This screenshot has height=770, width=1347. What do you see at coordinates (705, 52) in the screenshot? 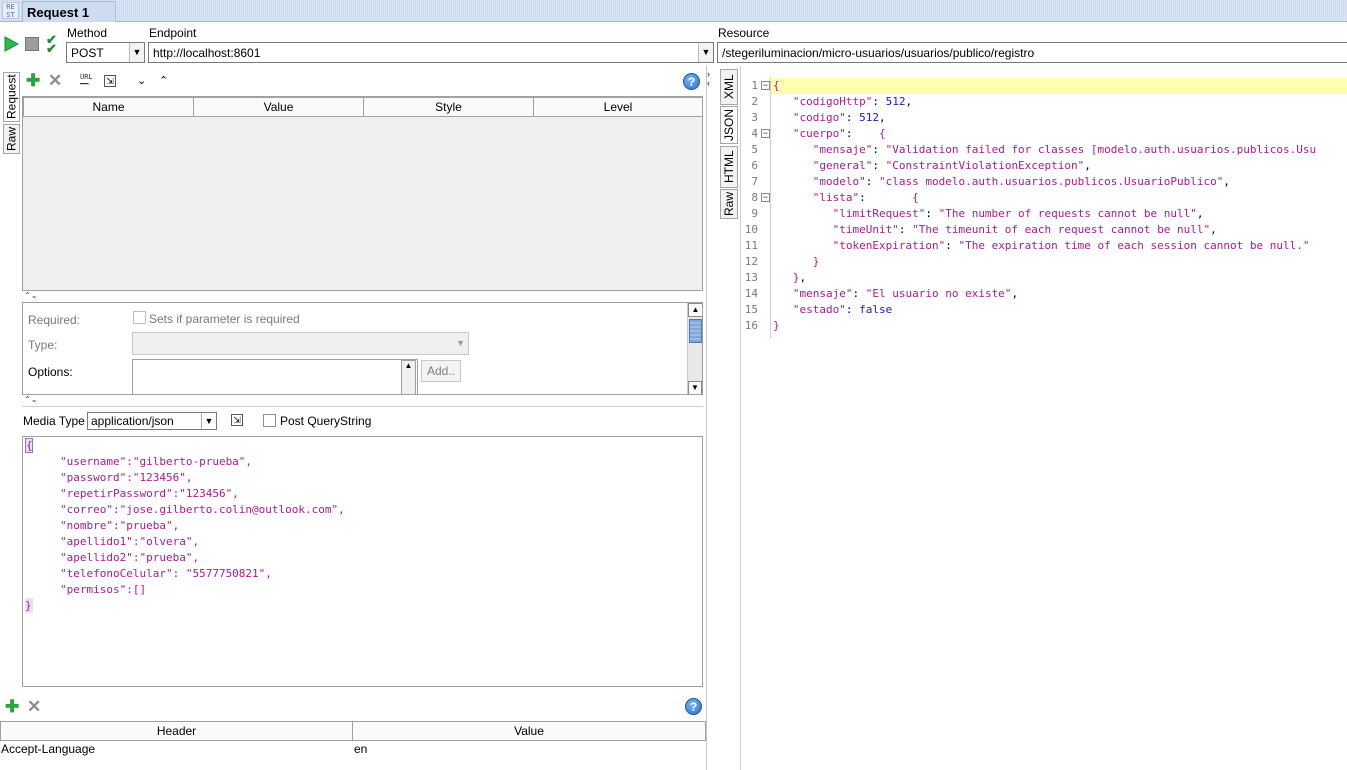
I see `endpoint-dropdown-icon: ▼` at bounding box center [705, 52].